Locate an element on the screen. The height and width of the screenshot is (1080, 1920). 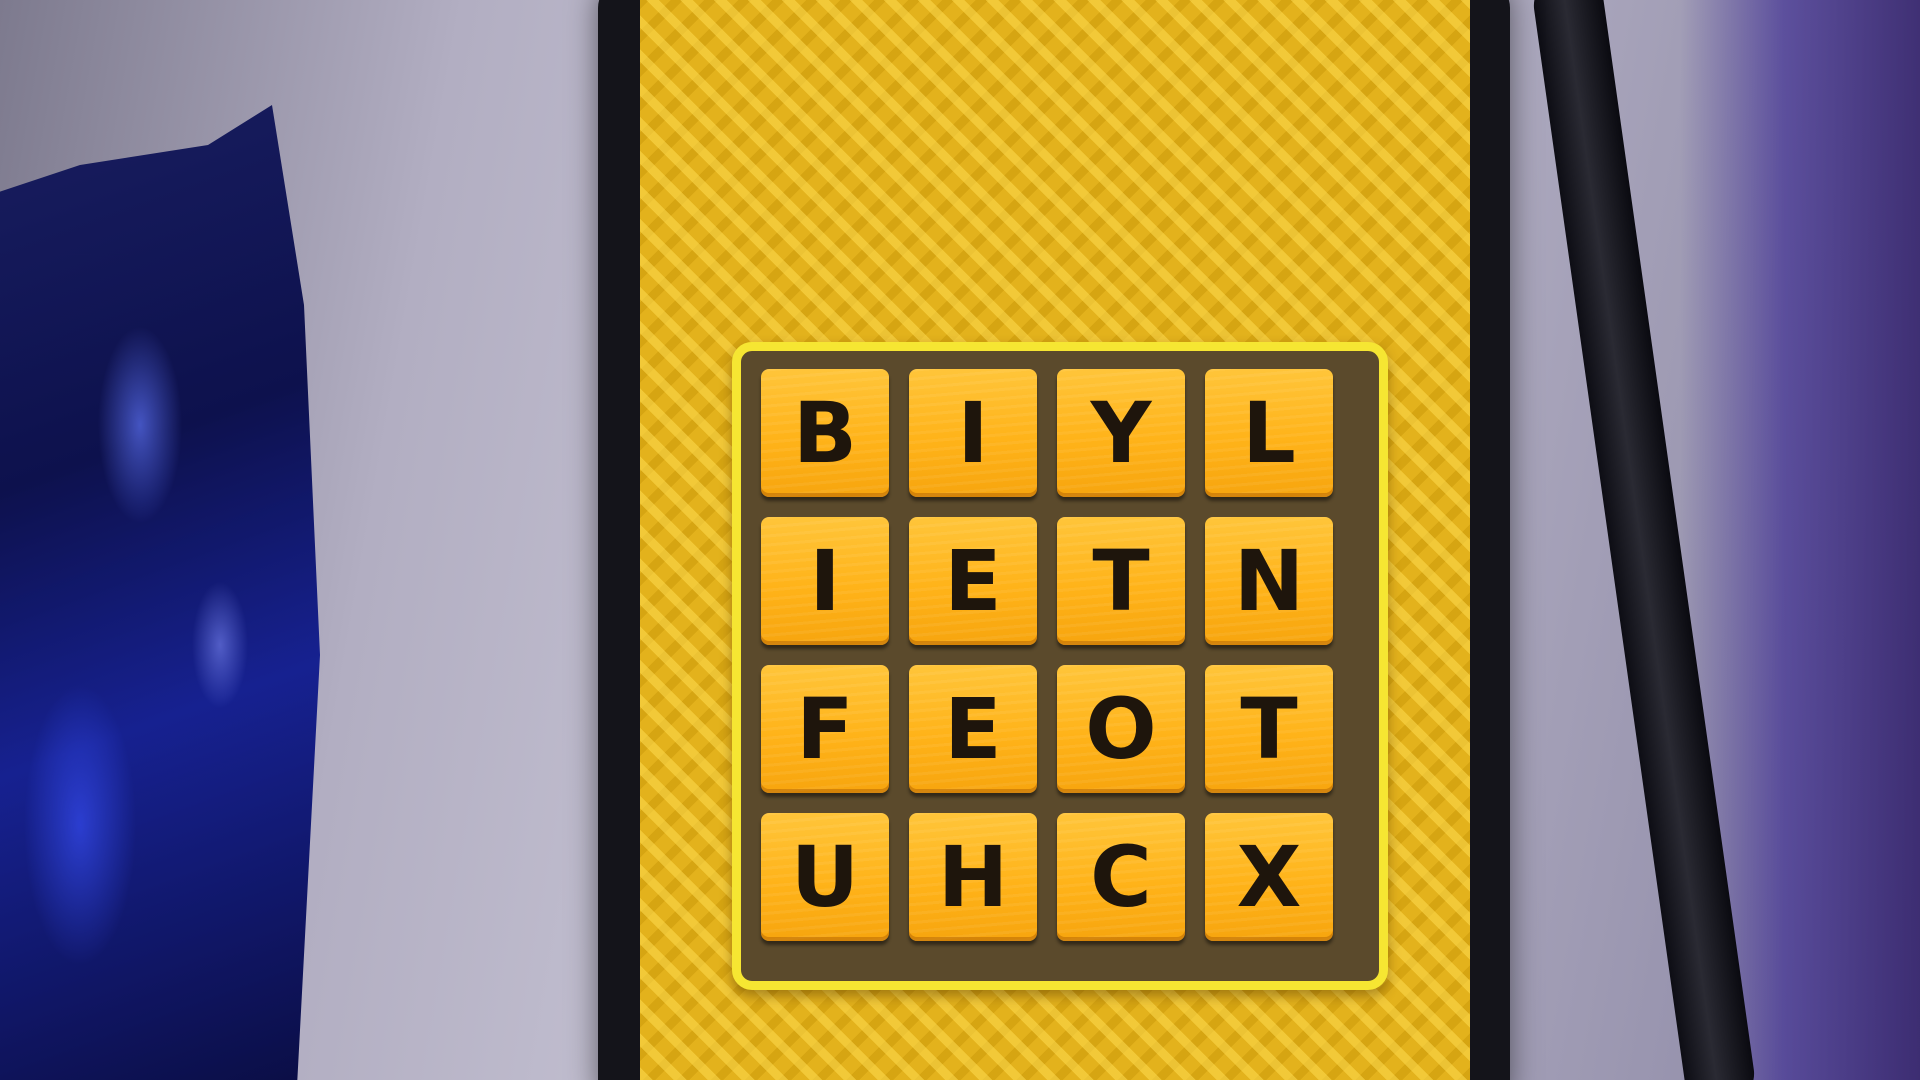
letter-tile: U is located at coordinates (825, 877).